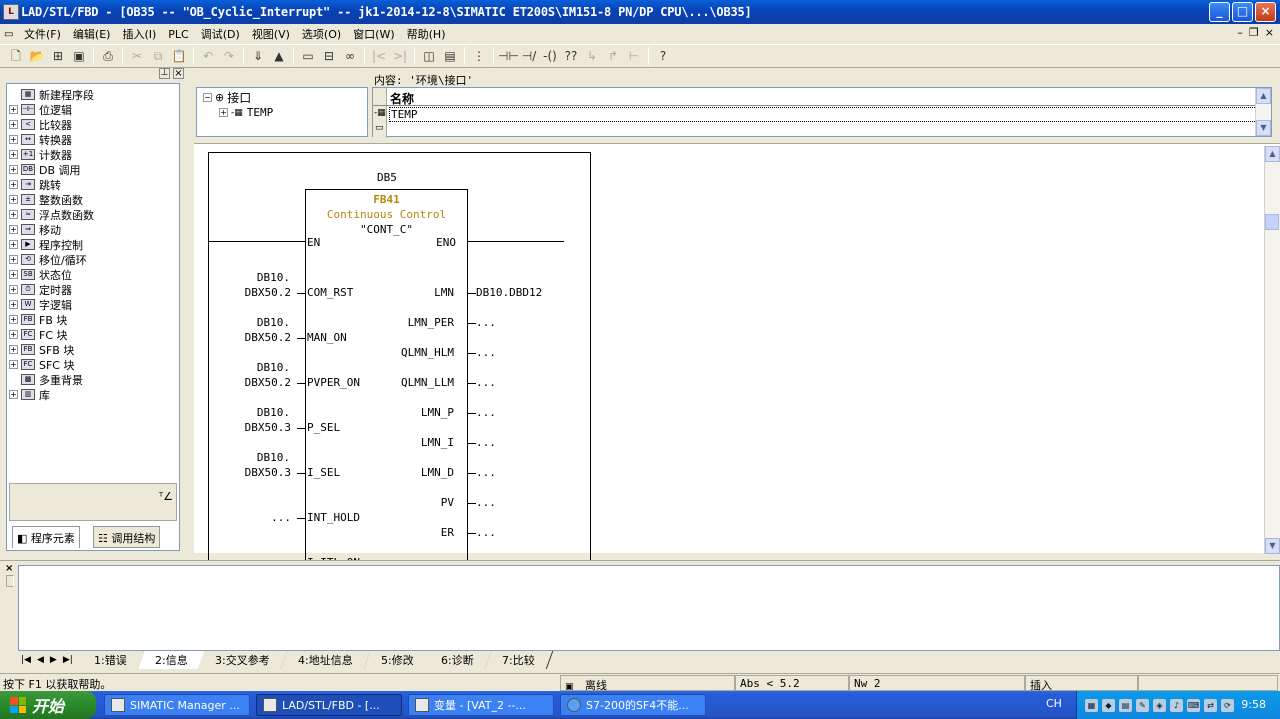 The height and width of the screenshot is (719, 1280). Describe the element at coordinates (35, 229) in the screenshot. I see `program-element-9: + ⇒ 移动` at that location.